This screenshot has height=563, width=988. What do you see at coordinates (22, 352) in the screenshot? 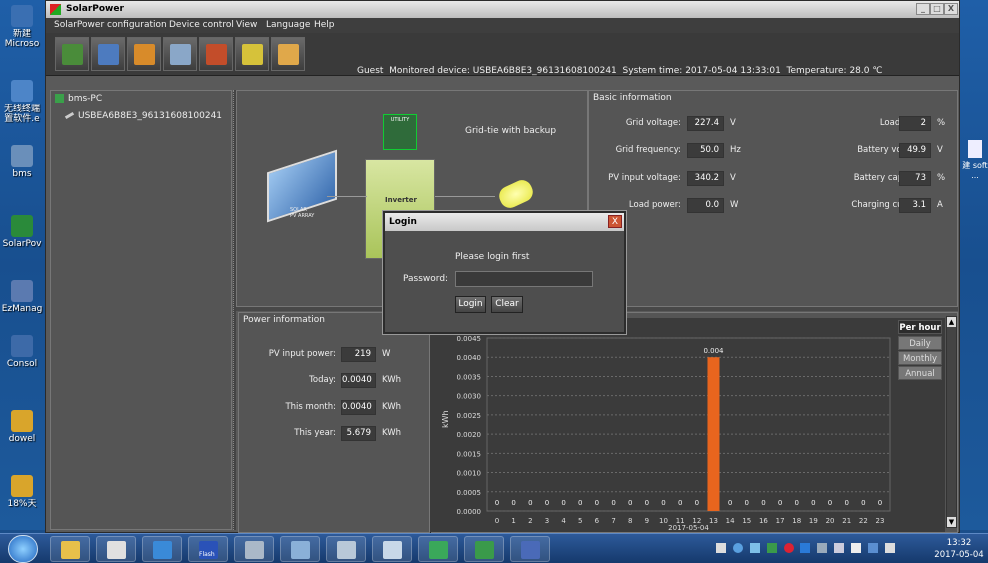
I see `desktop-icon: Consol` at bounding box center [22, 352].